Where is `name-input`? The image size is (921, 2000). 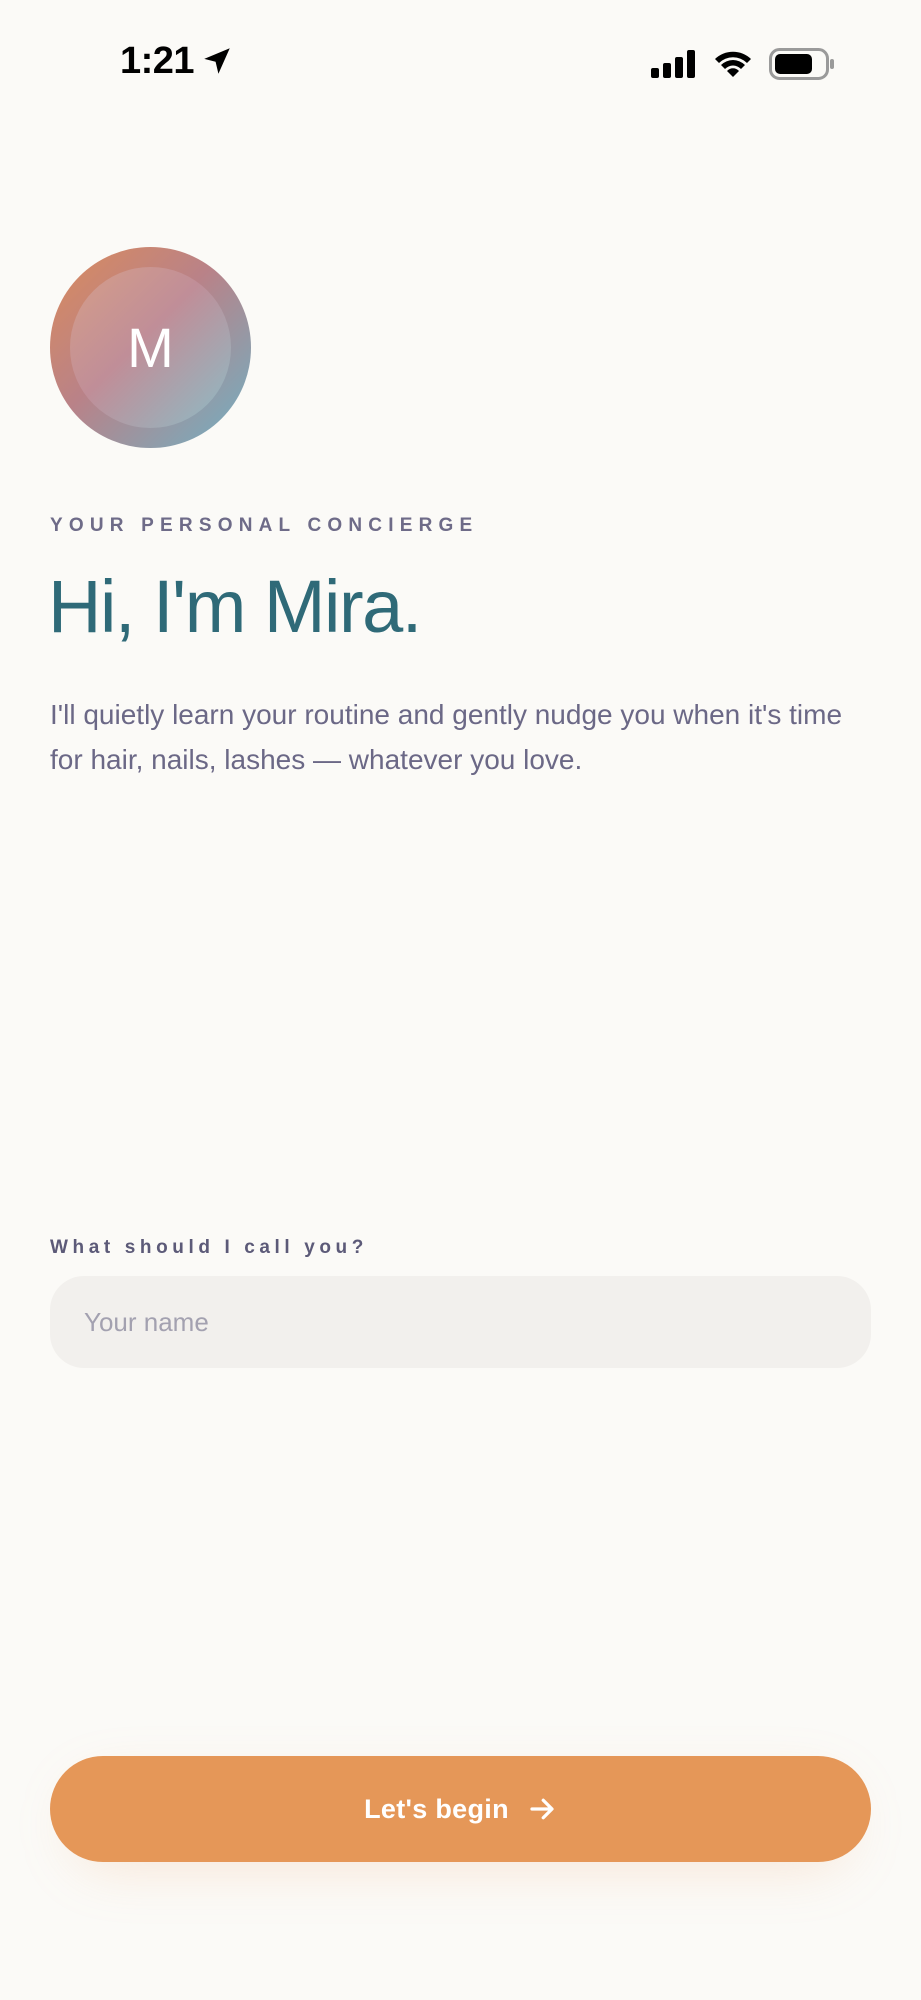
name-input is located at coordinates (460, 1322).